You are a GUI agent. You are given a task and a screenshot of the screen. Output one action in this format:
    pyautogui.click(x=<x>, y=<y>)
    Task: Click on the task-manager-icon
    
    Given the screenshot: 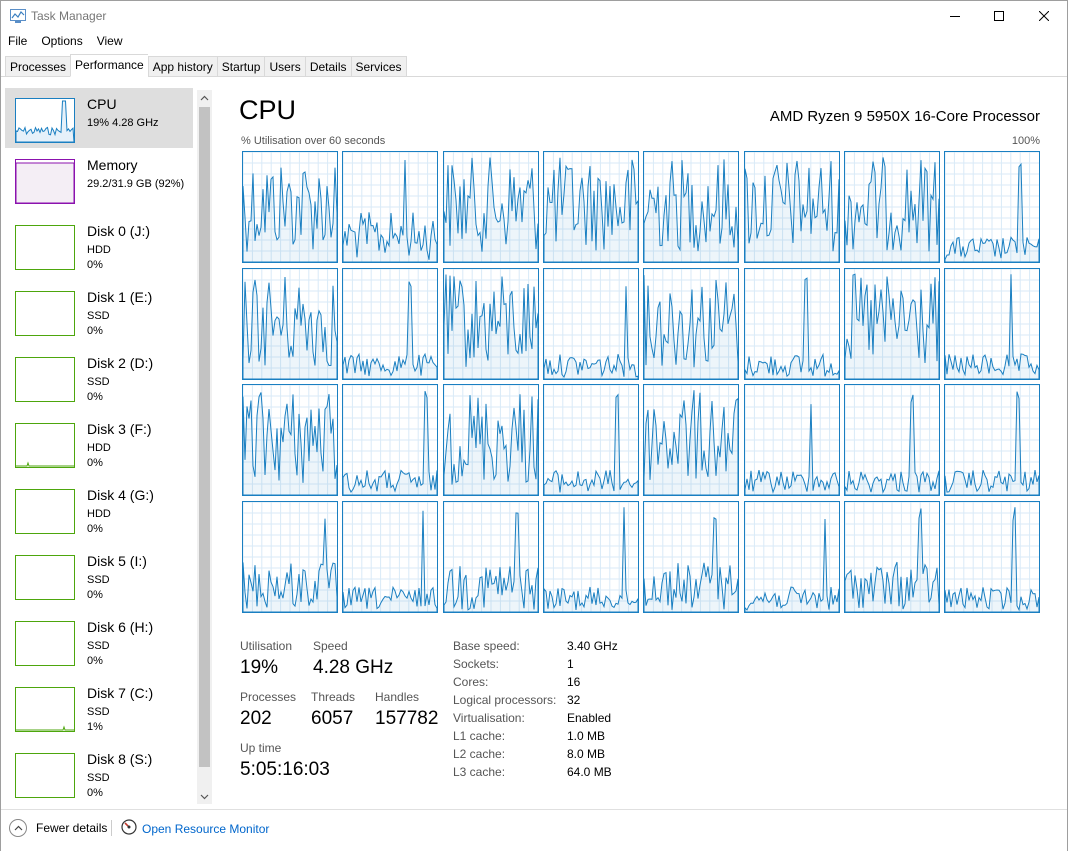 What is the action you would take?
    pyautogui.click(x=18, y=16)
    